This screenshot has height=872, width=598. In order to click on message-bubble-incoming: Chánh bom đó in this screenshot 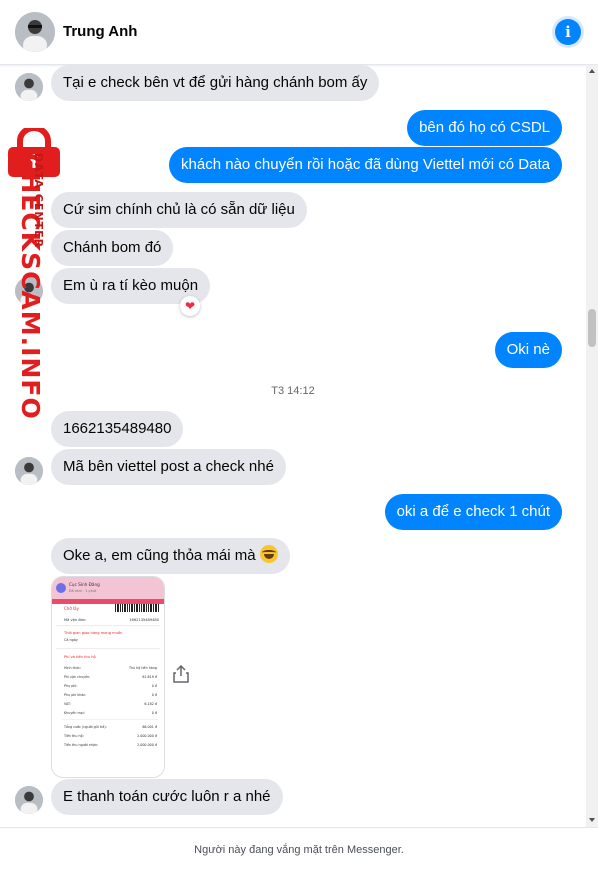, I will do `click(112, 248)`.